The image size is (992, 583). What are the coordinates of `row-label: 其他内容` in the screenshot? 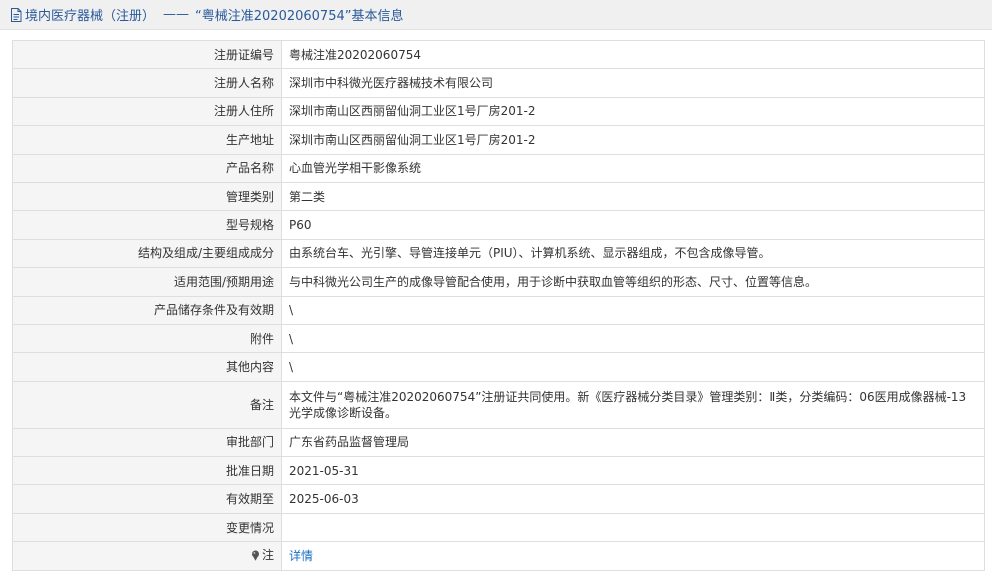 It's located at (147, 367).